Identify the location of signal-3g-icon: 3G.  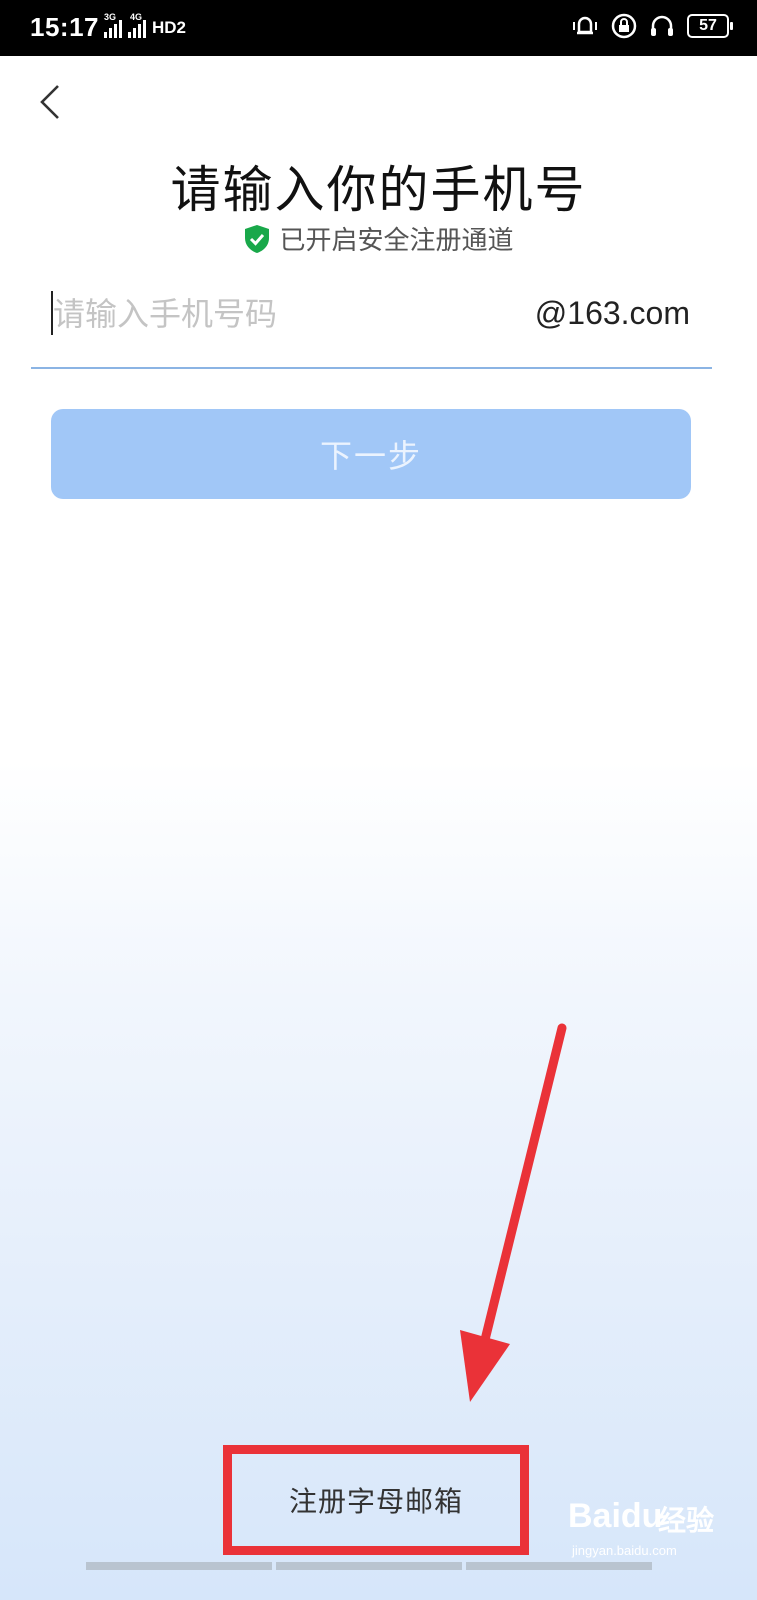
(113, 25).